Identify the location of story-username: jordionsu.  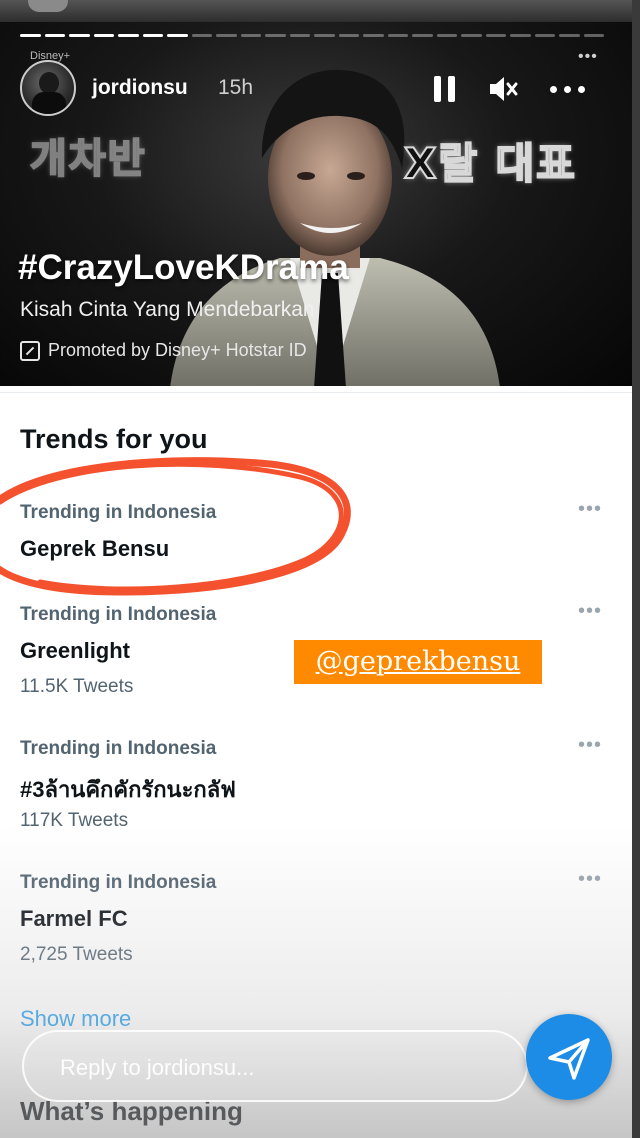
(140, 88).